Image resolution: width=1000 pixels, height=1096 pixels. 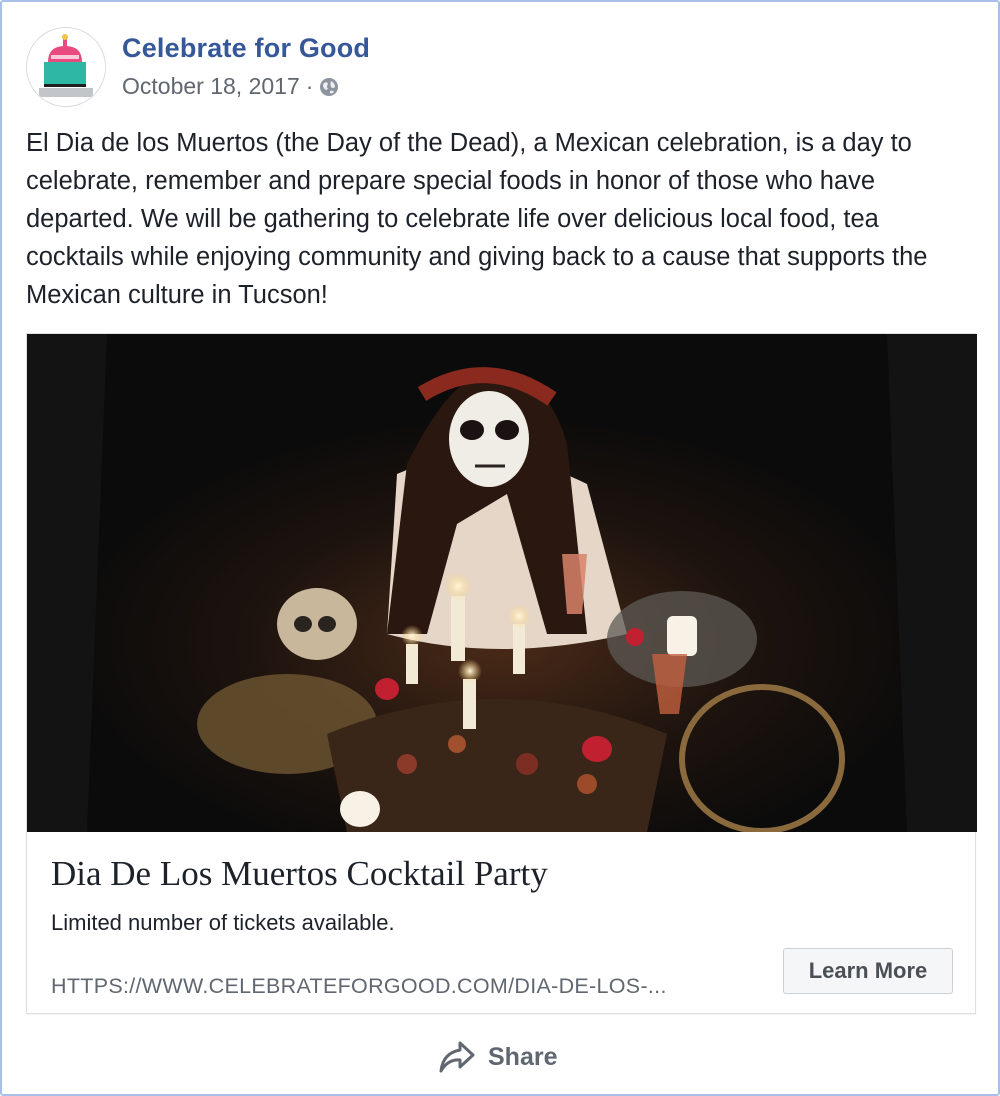 I want to click on post-meta: October 18, 2017 ·, so click(x=230, y=86).